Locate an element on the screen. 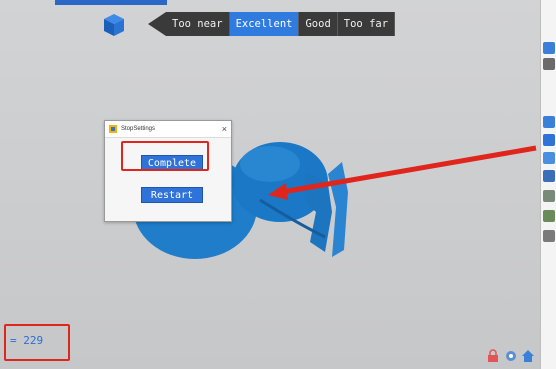 This screenshot has width=556, height=369. home-icon is located at coordinates (528, 356).